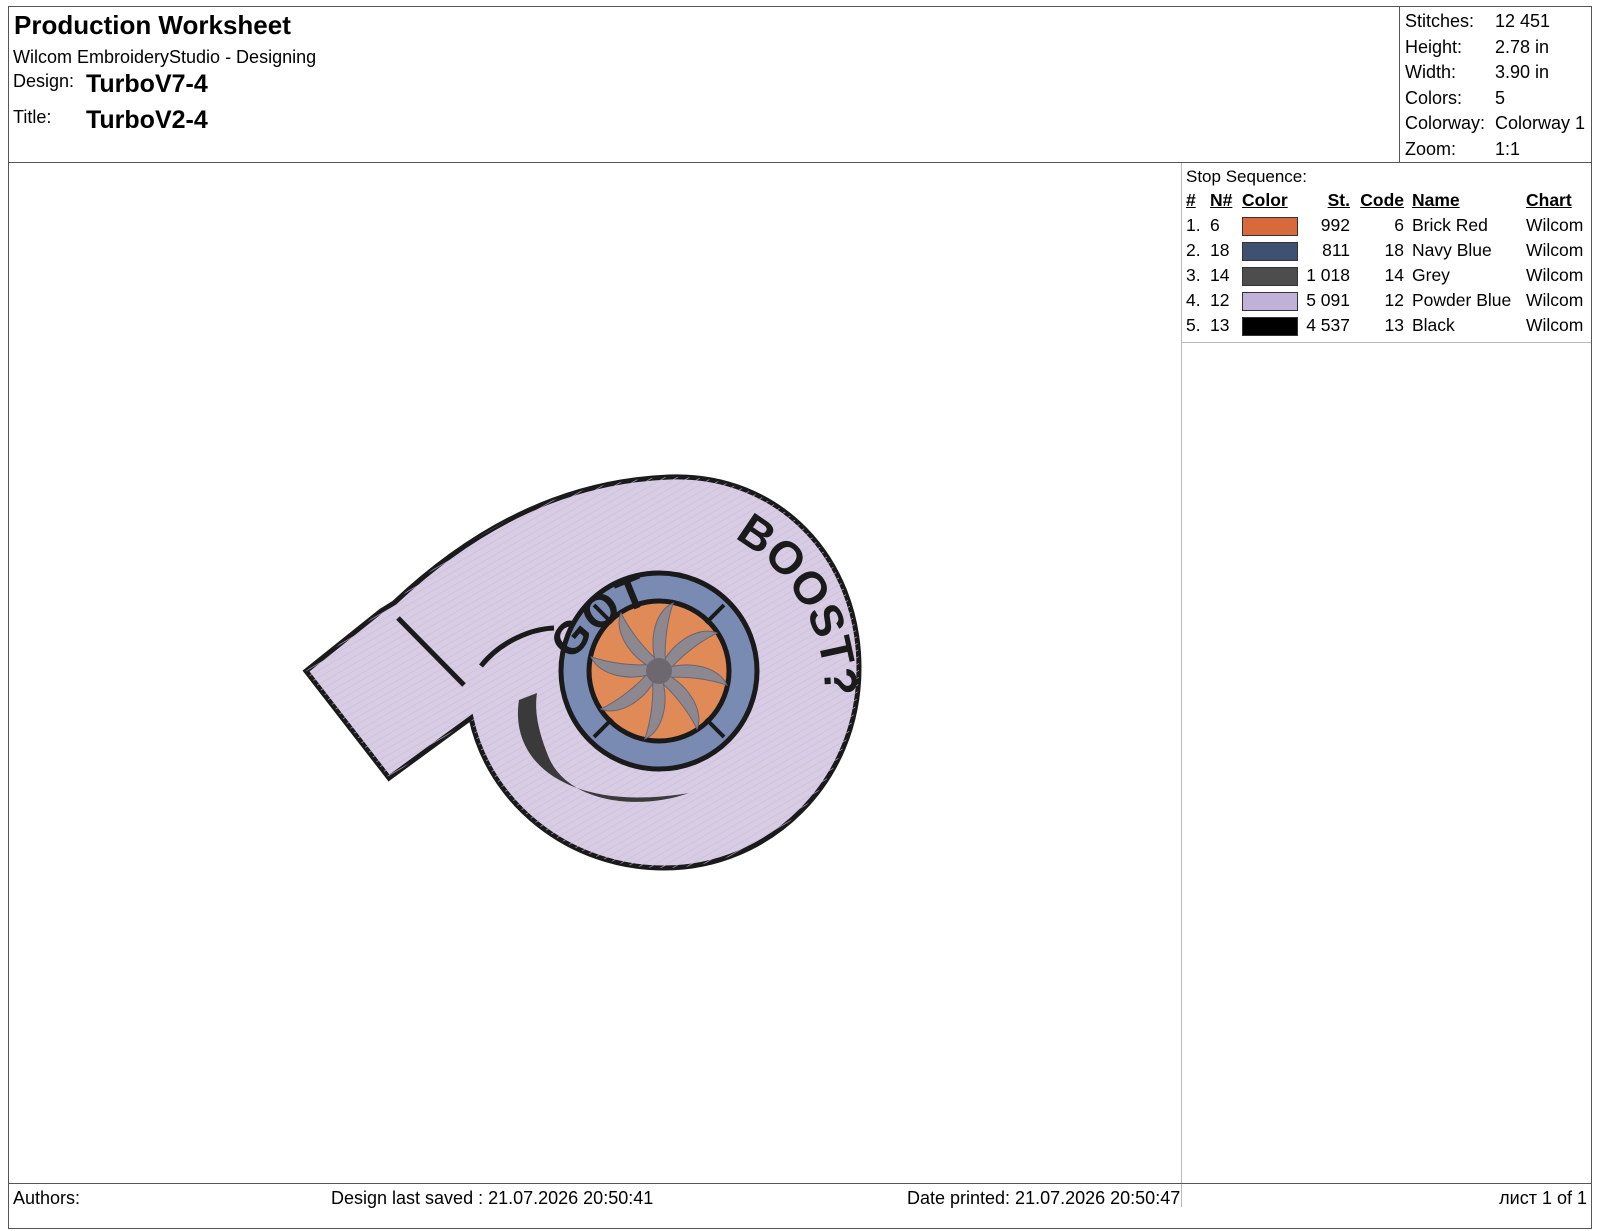  What do you see at coordinates (1382, 200) in the screenshot?
I see `col-code: Code` at bounding box center [1382, 200].